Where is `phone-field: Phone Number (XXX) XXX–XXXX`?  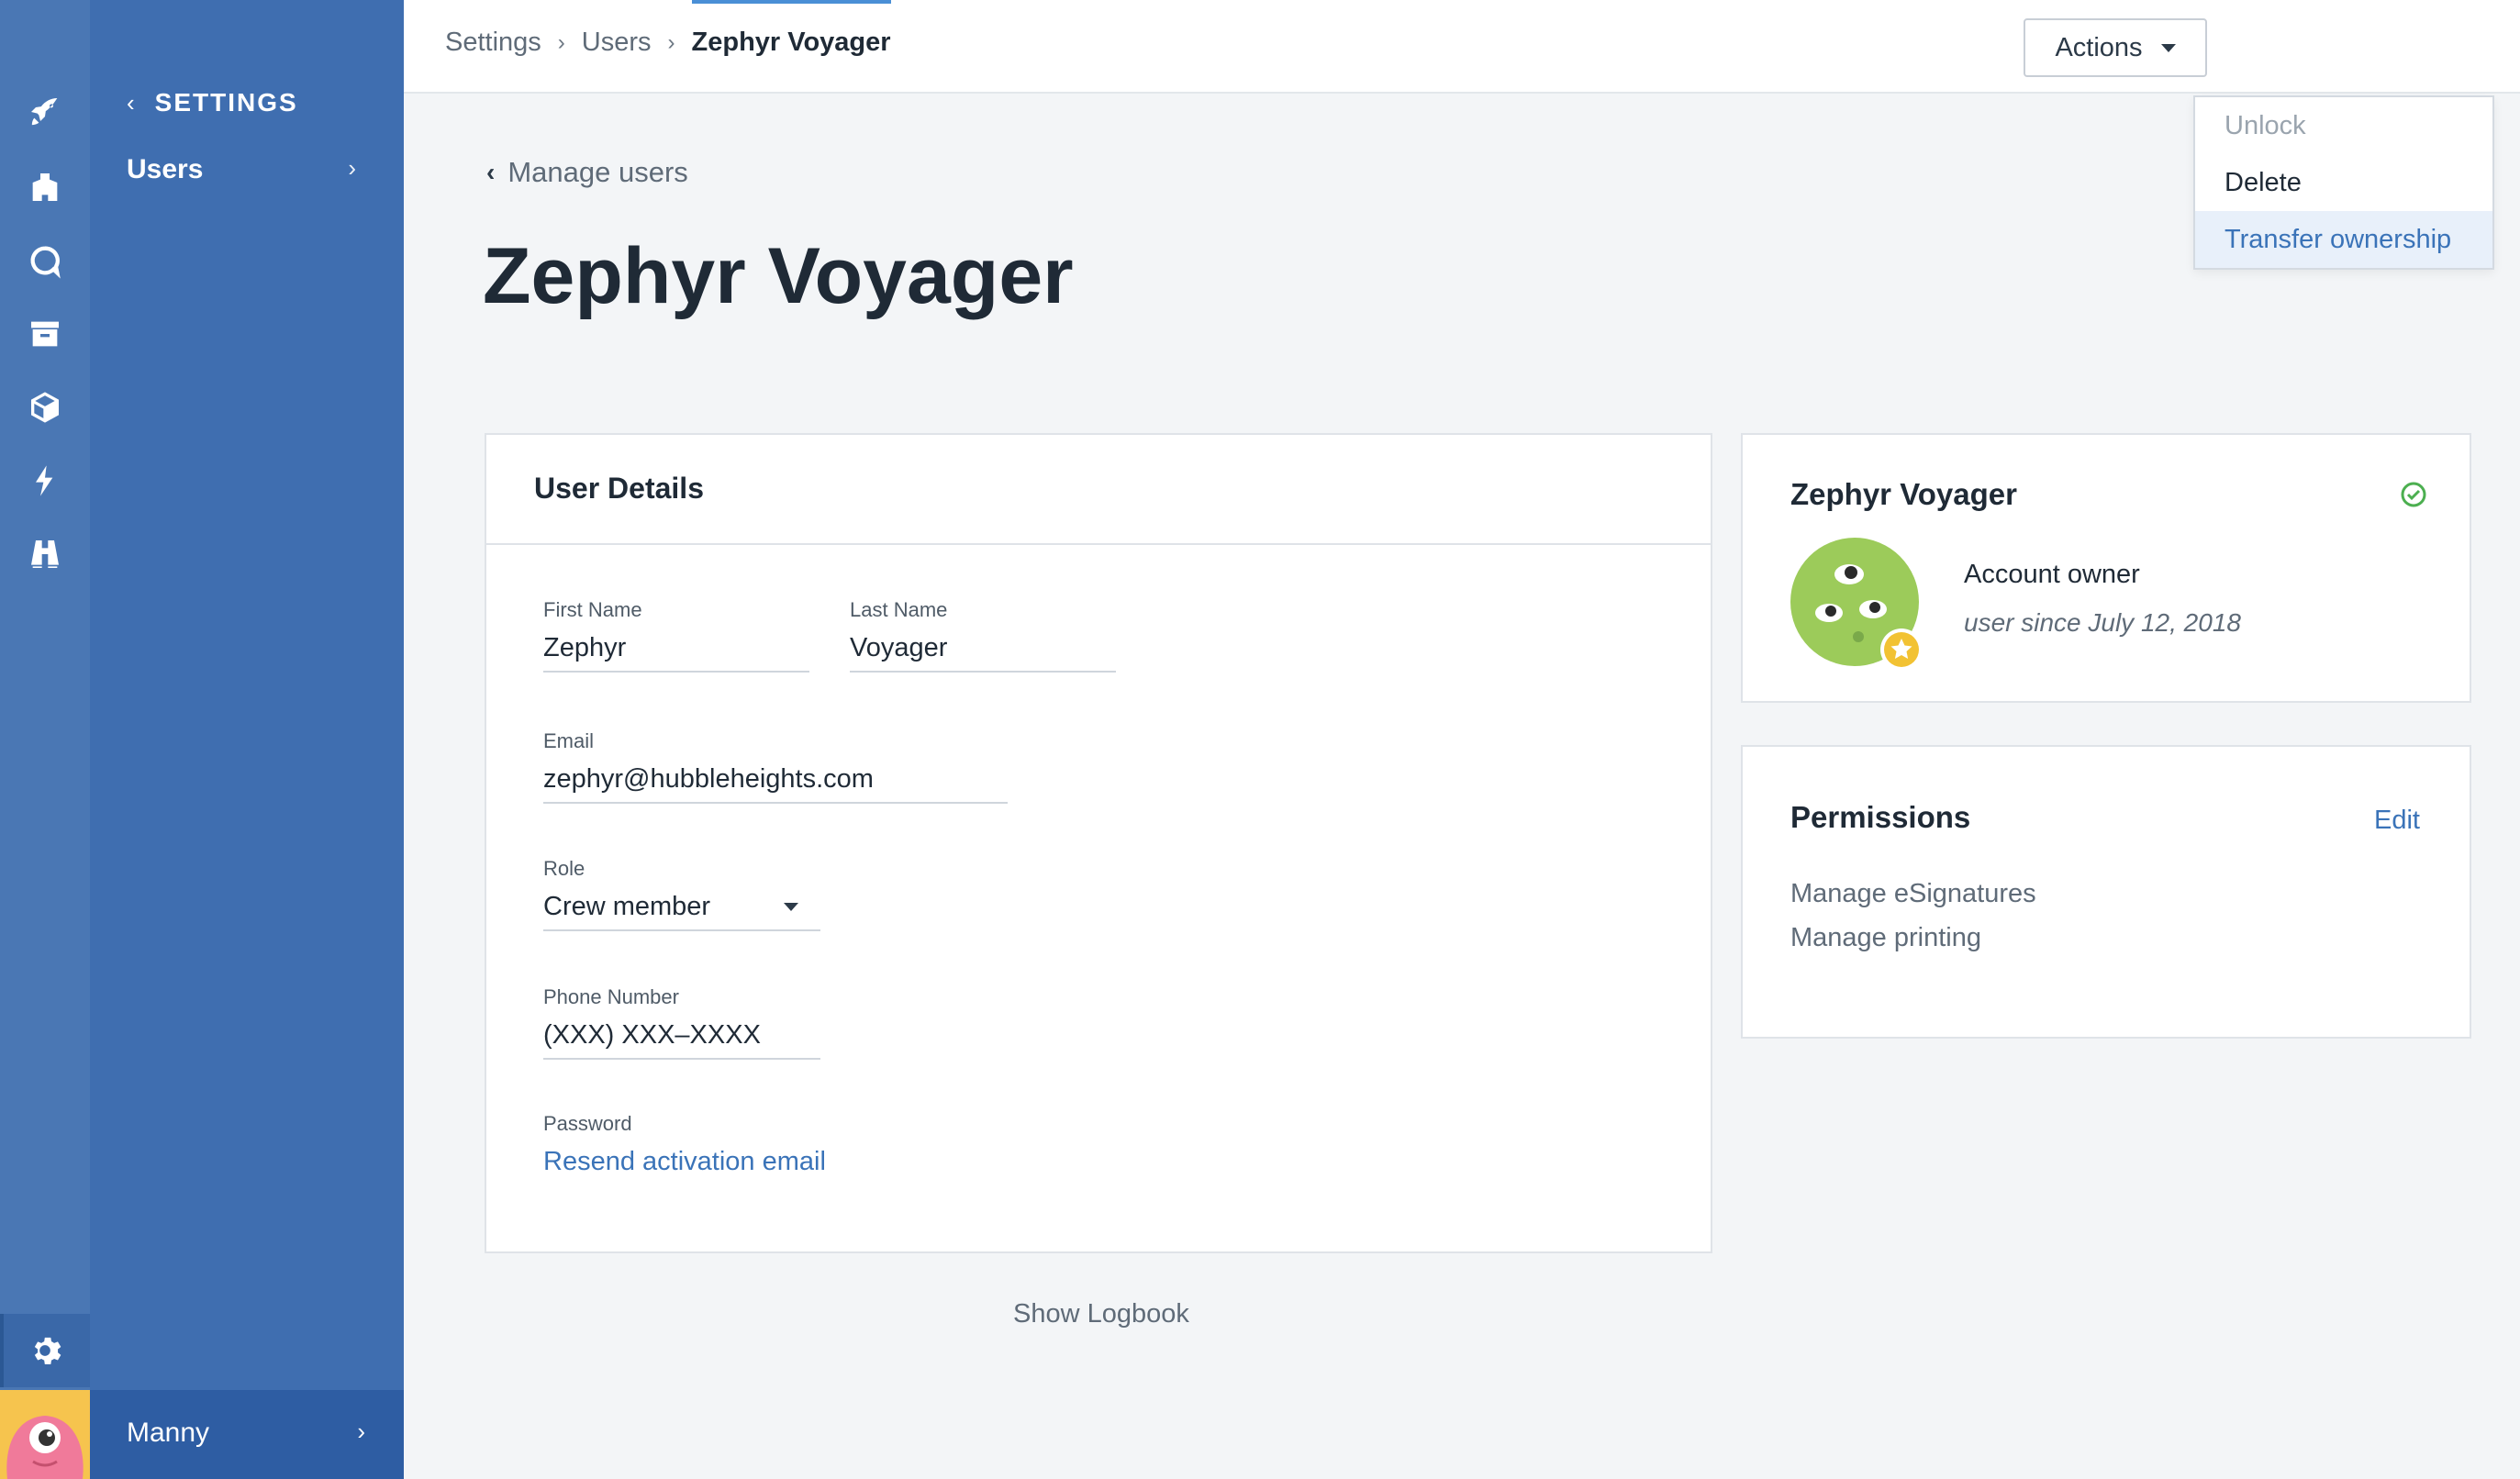 phone-field: Phone Number (XXX) XXX–XXXX is located at coordinates (681, 1022).